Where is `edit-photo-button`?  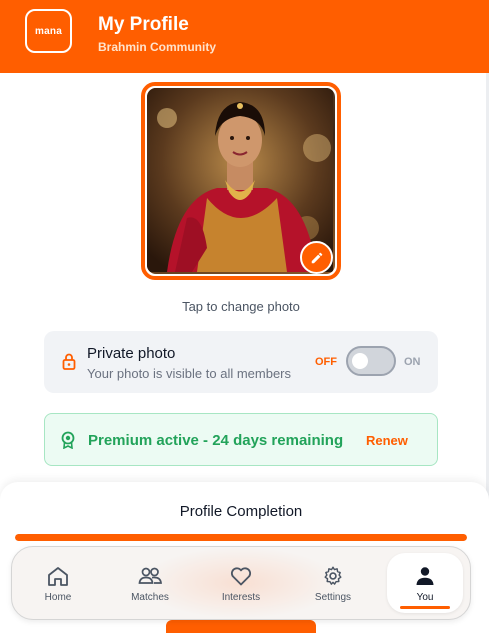
edit-photo-button is located at coordinates (316, 257).